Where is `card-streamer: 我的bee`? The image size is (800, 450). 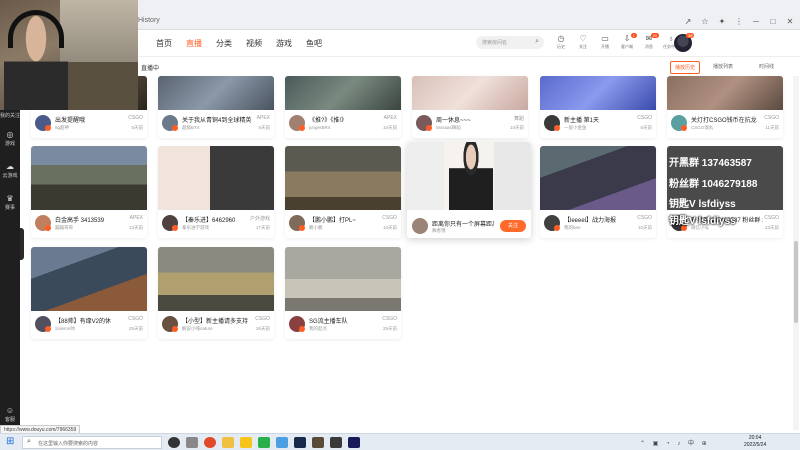 card-streamer: 我的bee is located at coordinates (572, 228).